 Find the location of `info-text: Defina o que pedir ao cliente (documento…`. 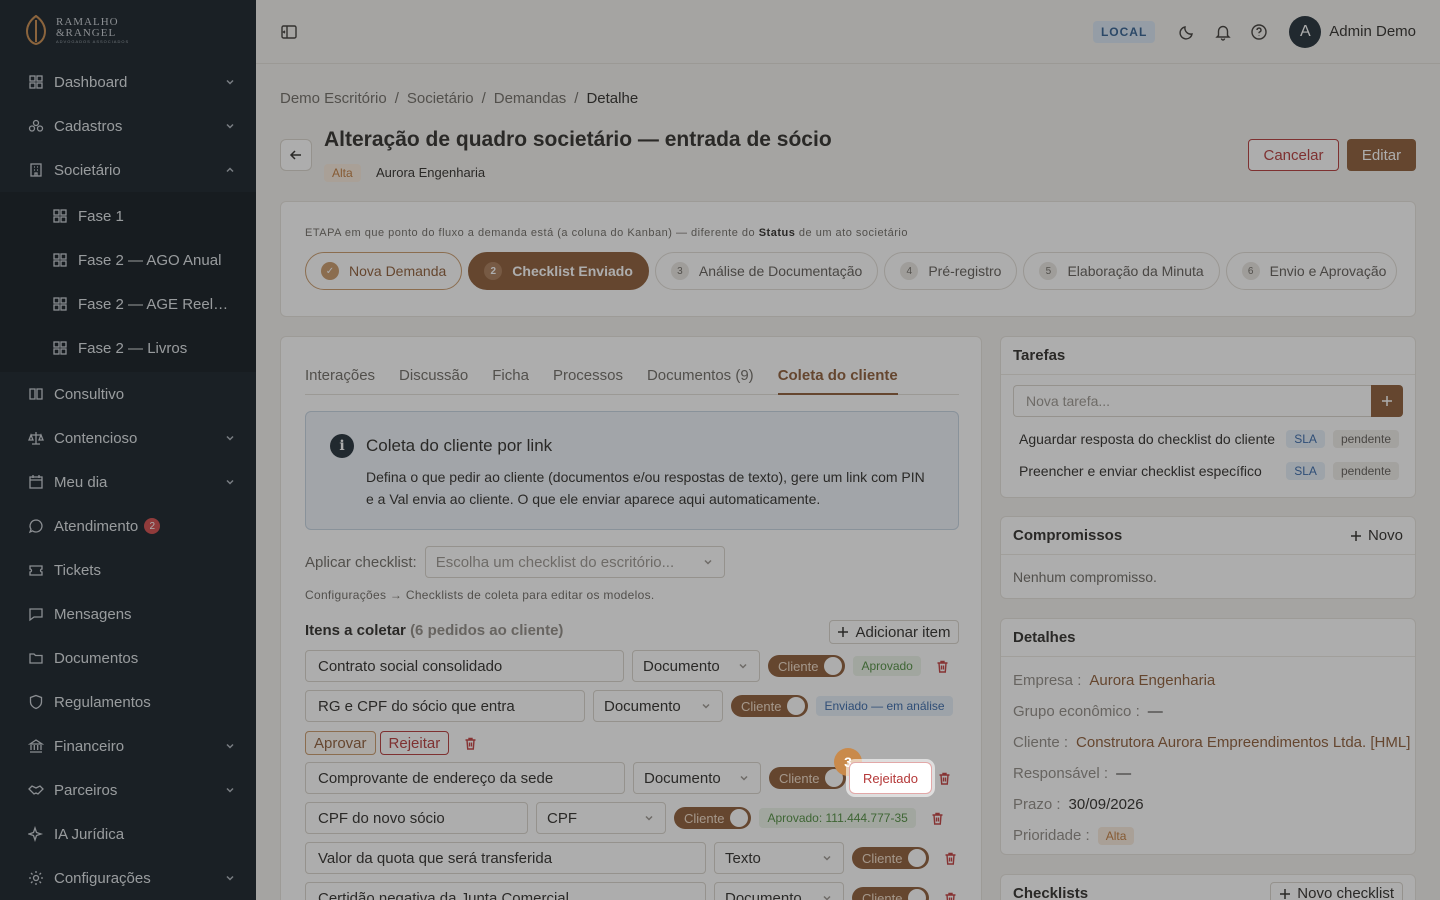

info-text: Defina o que pedir ao cliente (documento… is located at coordinates (645, 488).